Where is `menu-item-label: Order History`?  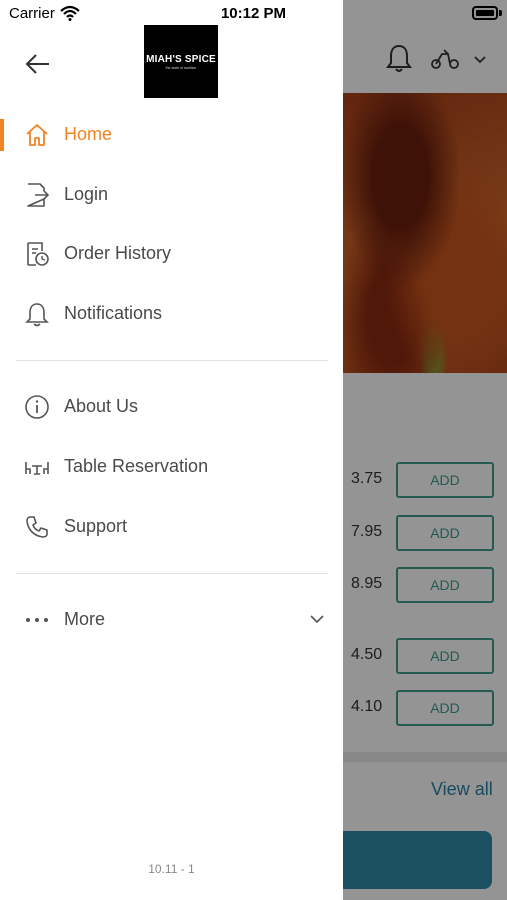 menu-item-label: Order History is located at coordinates (118, 253).